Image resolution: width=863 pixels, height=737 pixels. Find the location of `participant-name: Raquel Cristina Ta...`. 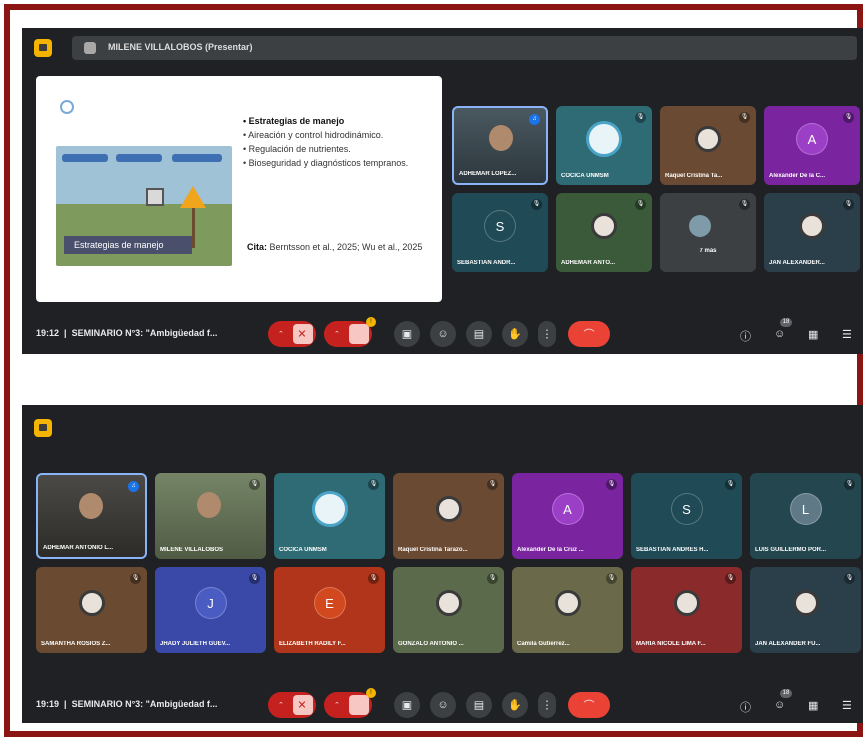

participant-name: Raquel Cristina Ta... is located at coordinates (694, 176).